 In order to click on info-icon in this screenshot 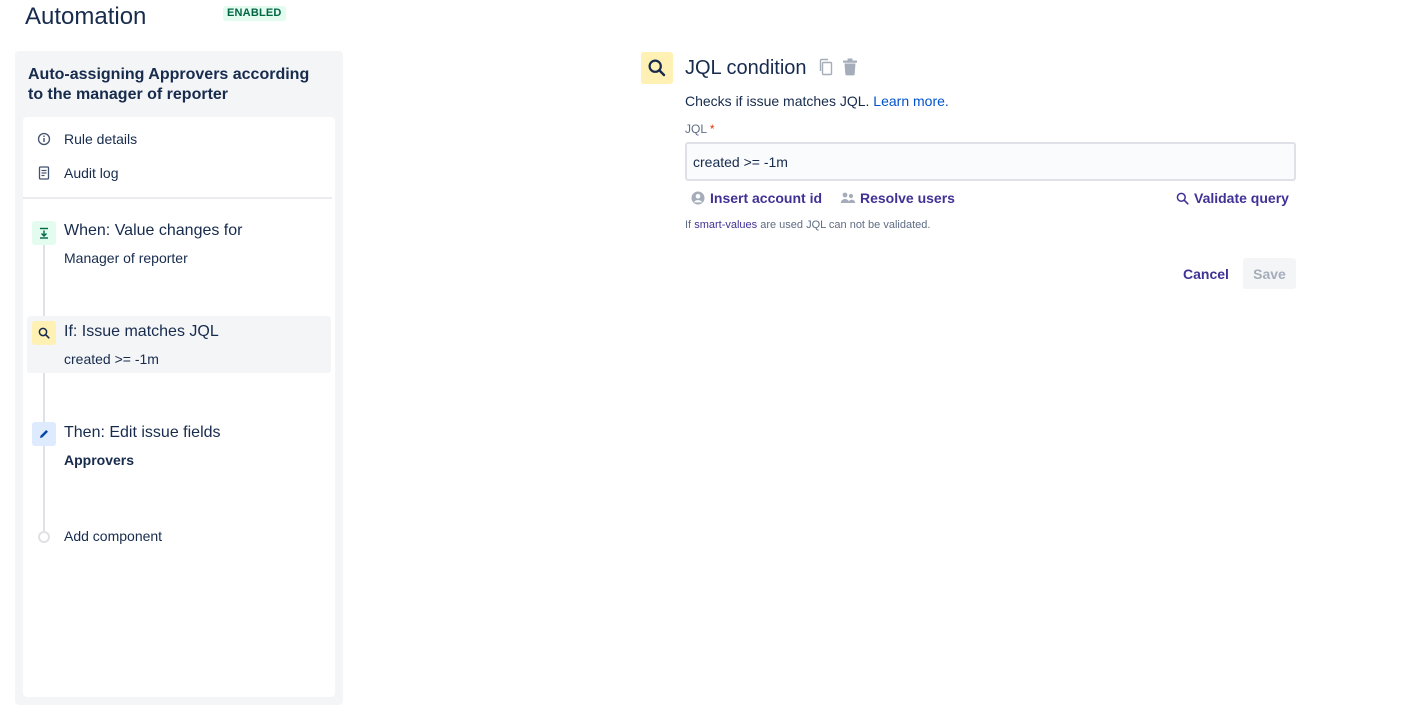, I will do `click(44, 139)`.